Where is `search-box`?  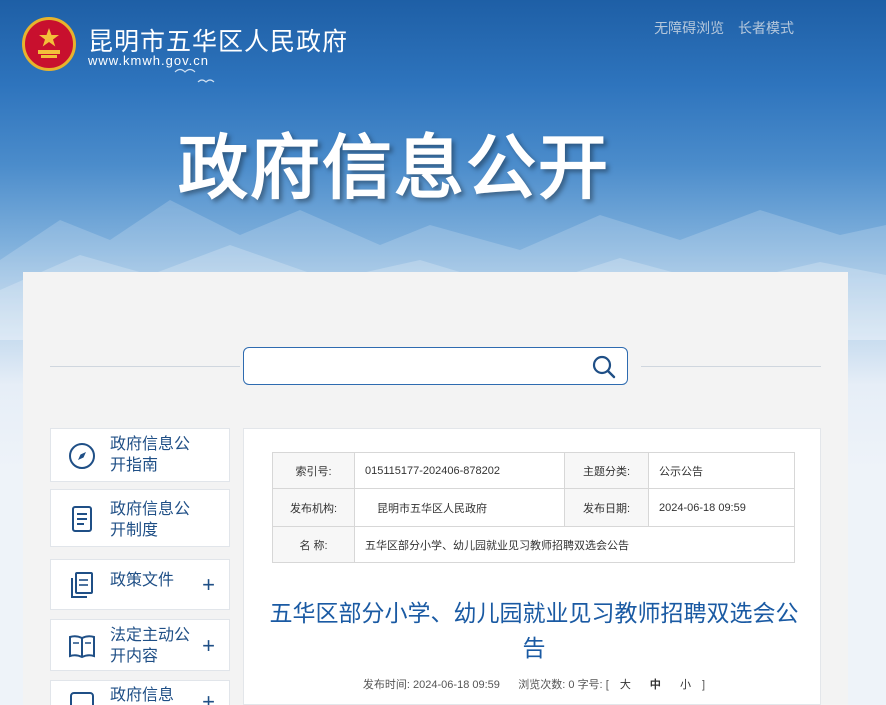
search-box is located at coordinates (435, 366).